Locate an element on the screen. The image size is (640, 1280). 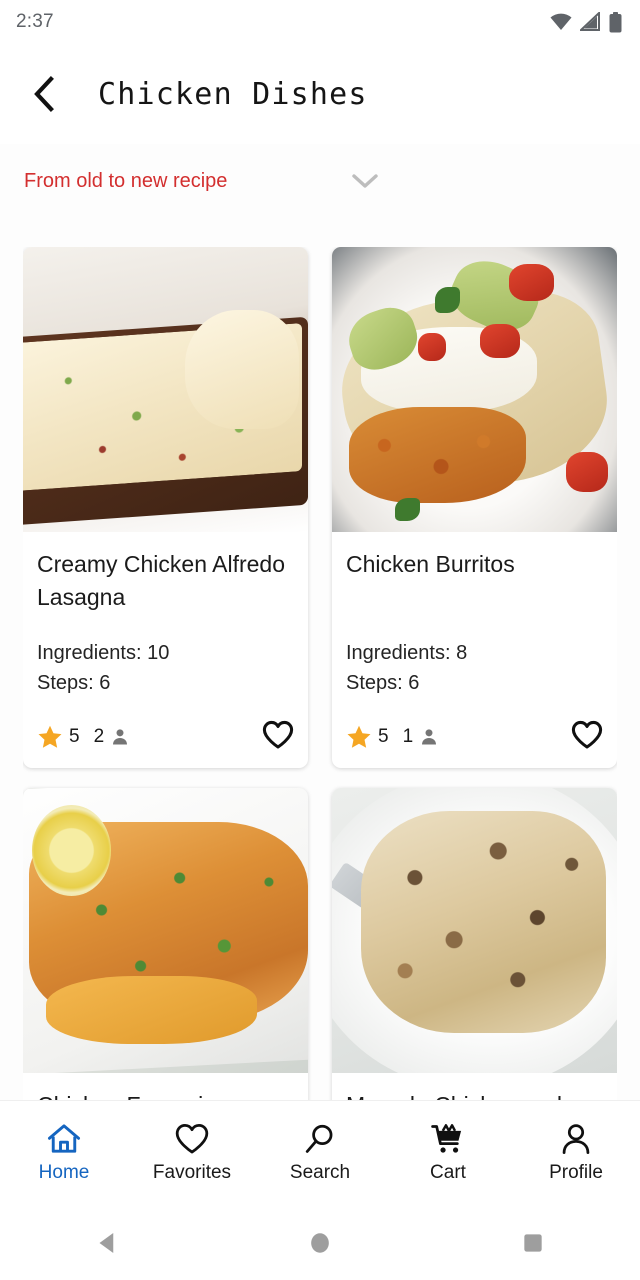
android-back-button is located at coordinates (107, 1242).